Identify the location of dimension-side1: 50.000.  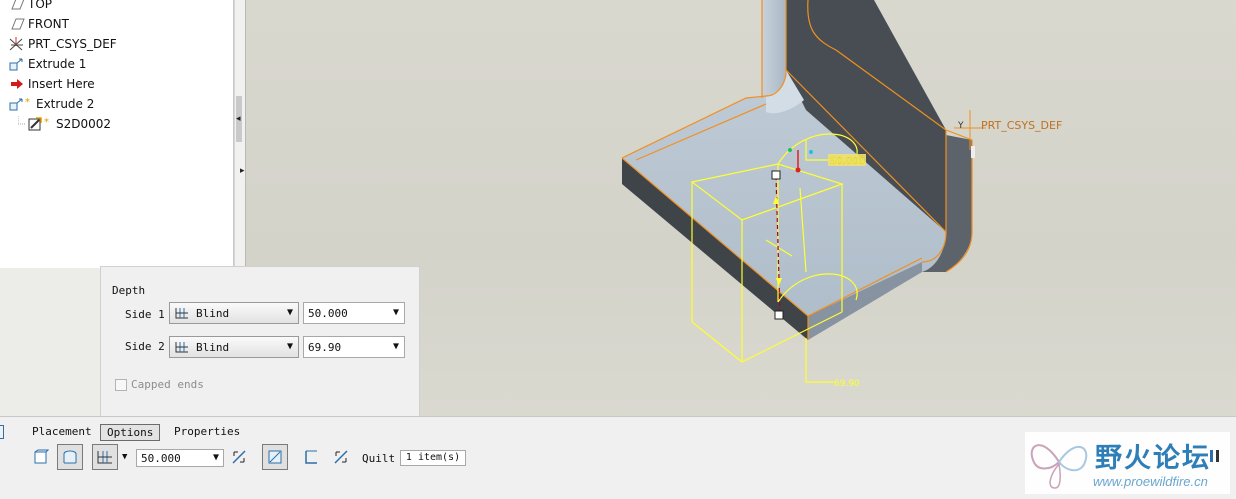
(847, 161).